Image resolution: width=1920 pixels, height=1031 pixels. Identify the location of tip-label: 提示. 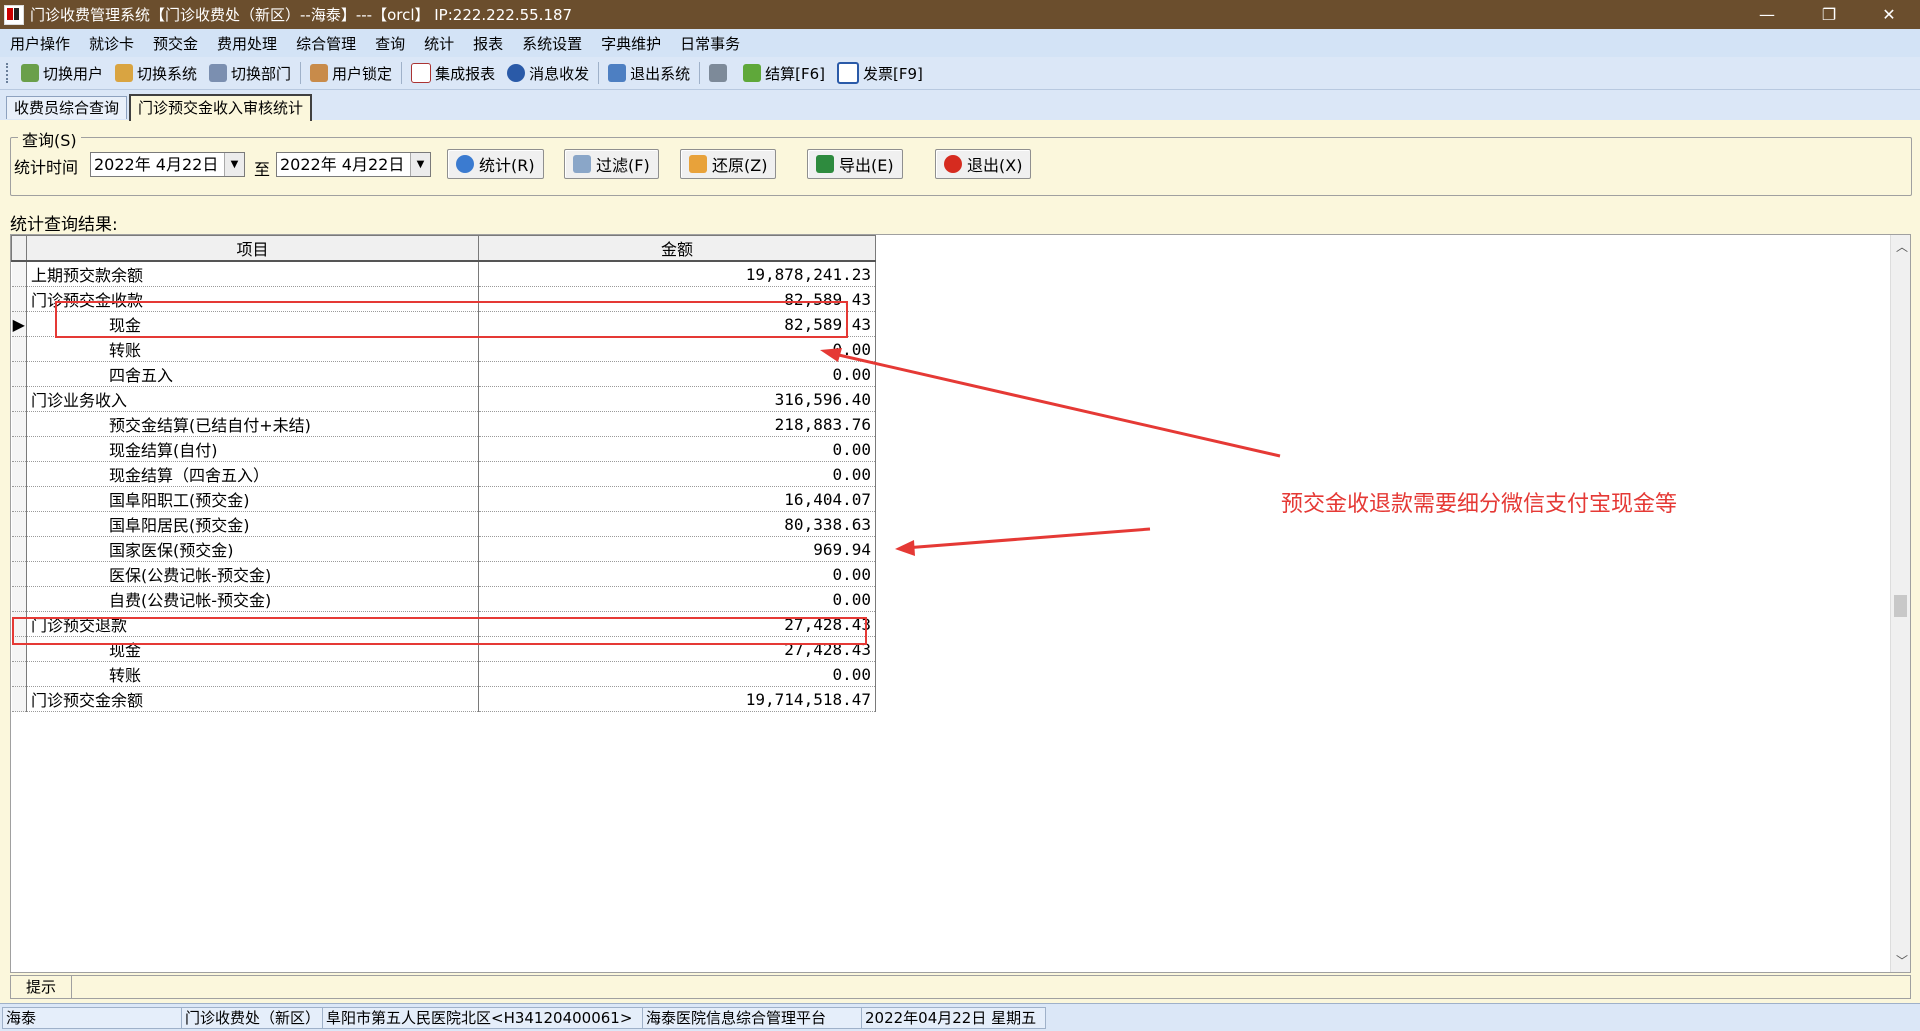
(41, 987).